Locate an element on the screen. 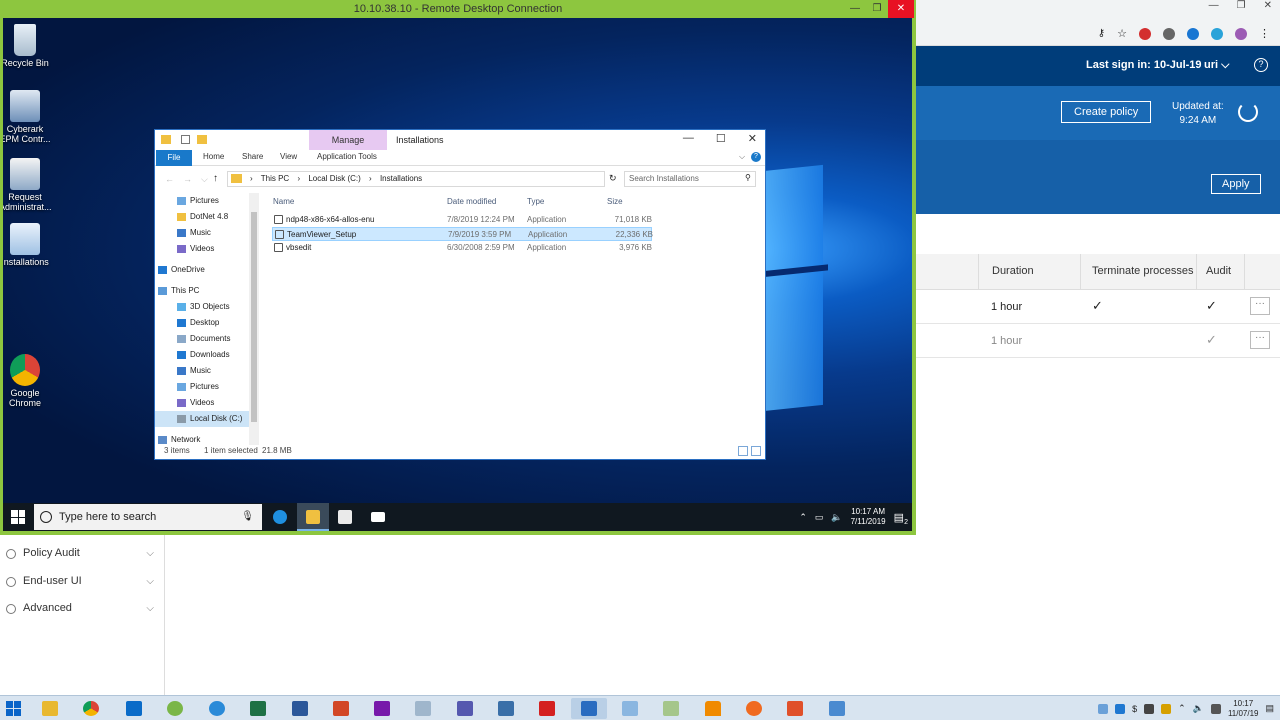 This screenshot has width=1280, height=721. tab-manage: Manage is located at coordinates (348, 140).